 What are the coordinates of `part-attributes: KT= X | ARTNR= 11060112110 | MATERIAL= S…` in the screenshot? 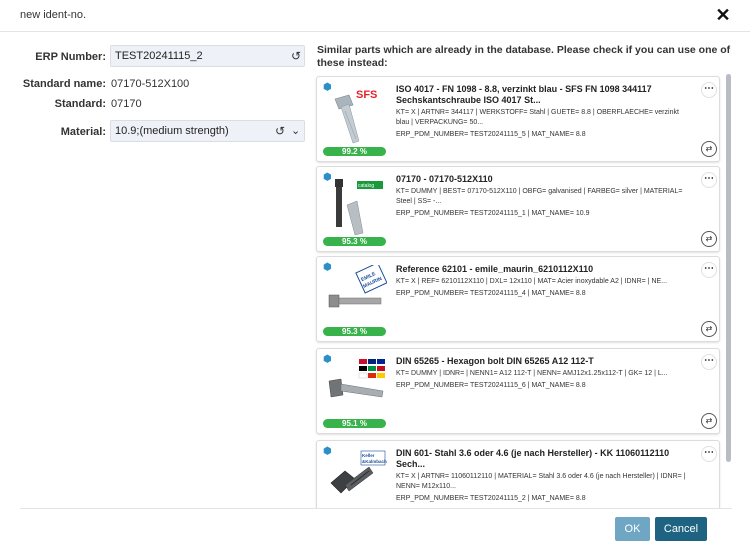 It's located at (541, 481).